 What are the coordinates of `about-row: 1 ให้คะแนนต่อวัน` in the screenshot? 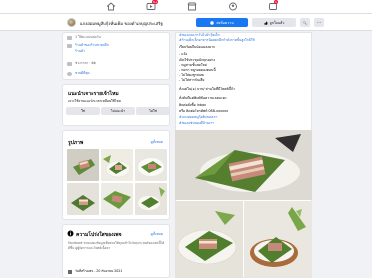 It's located at (84, 37).